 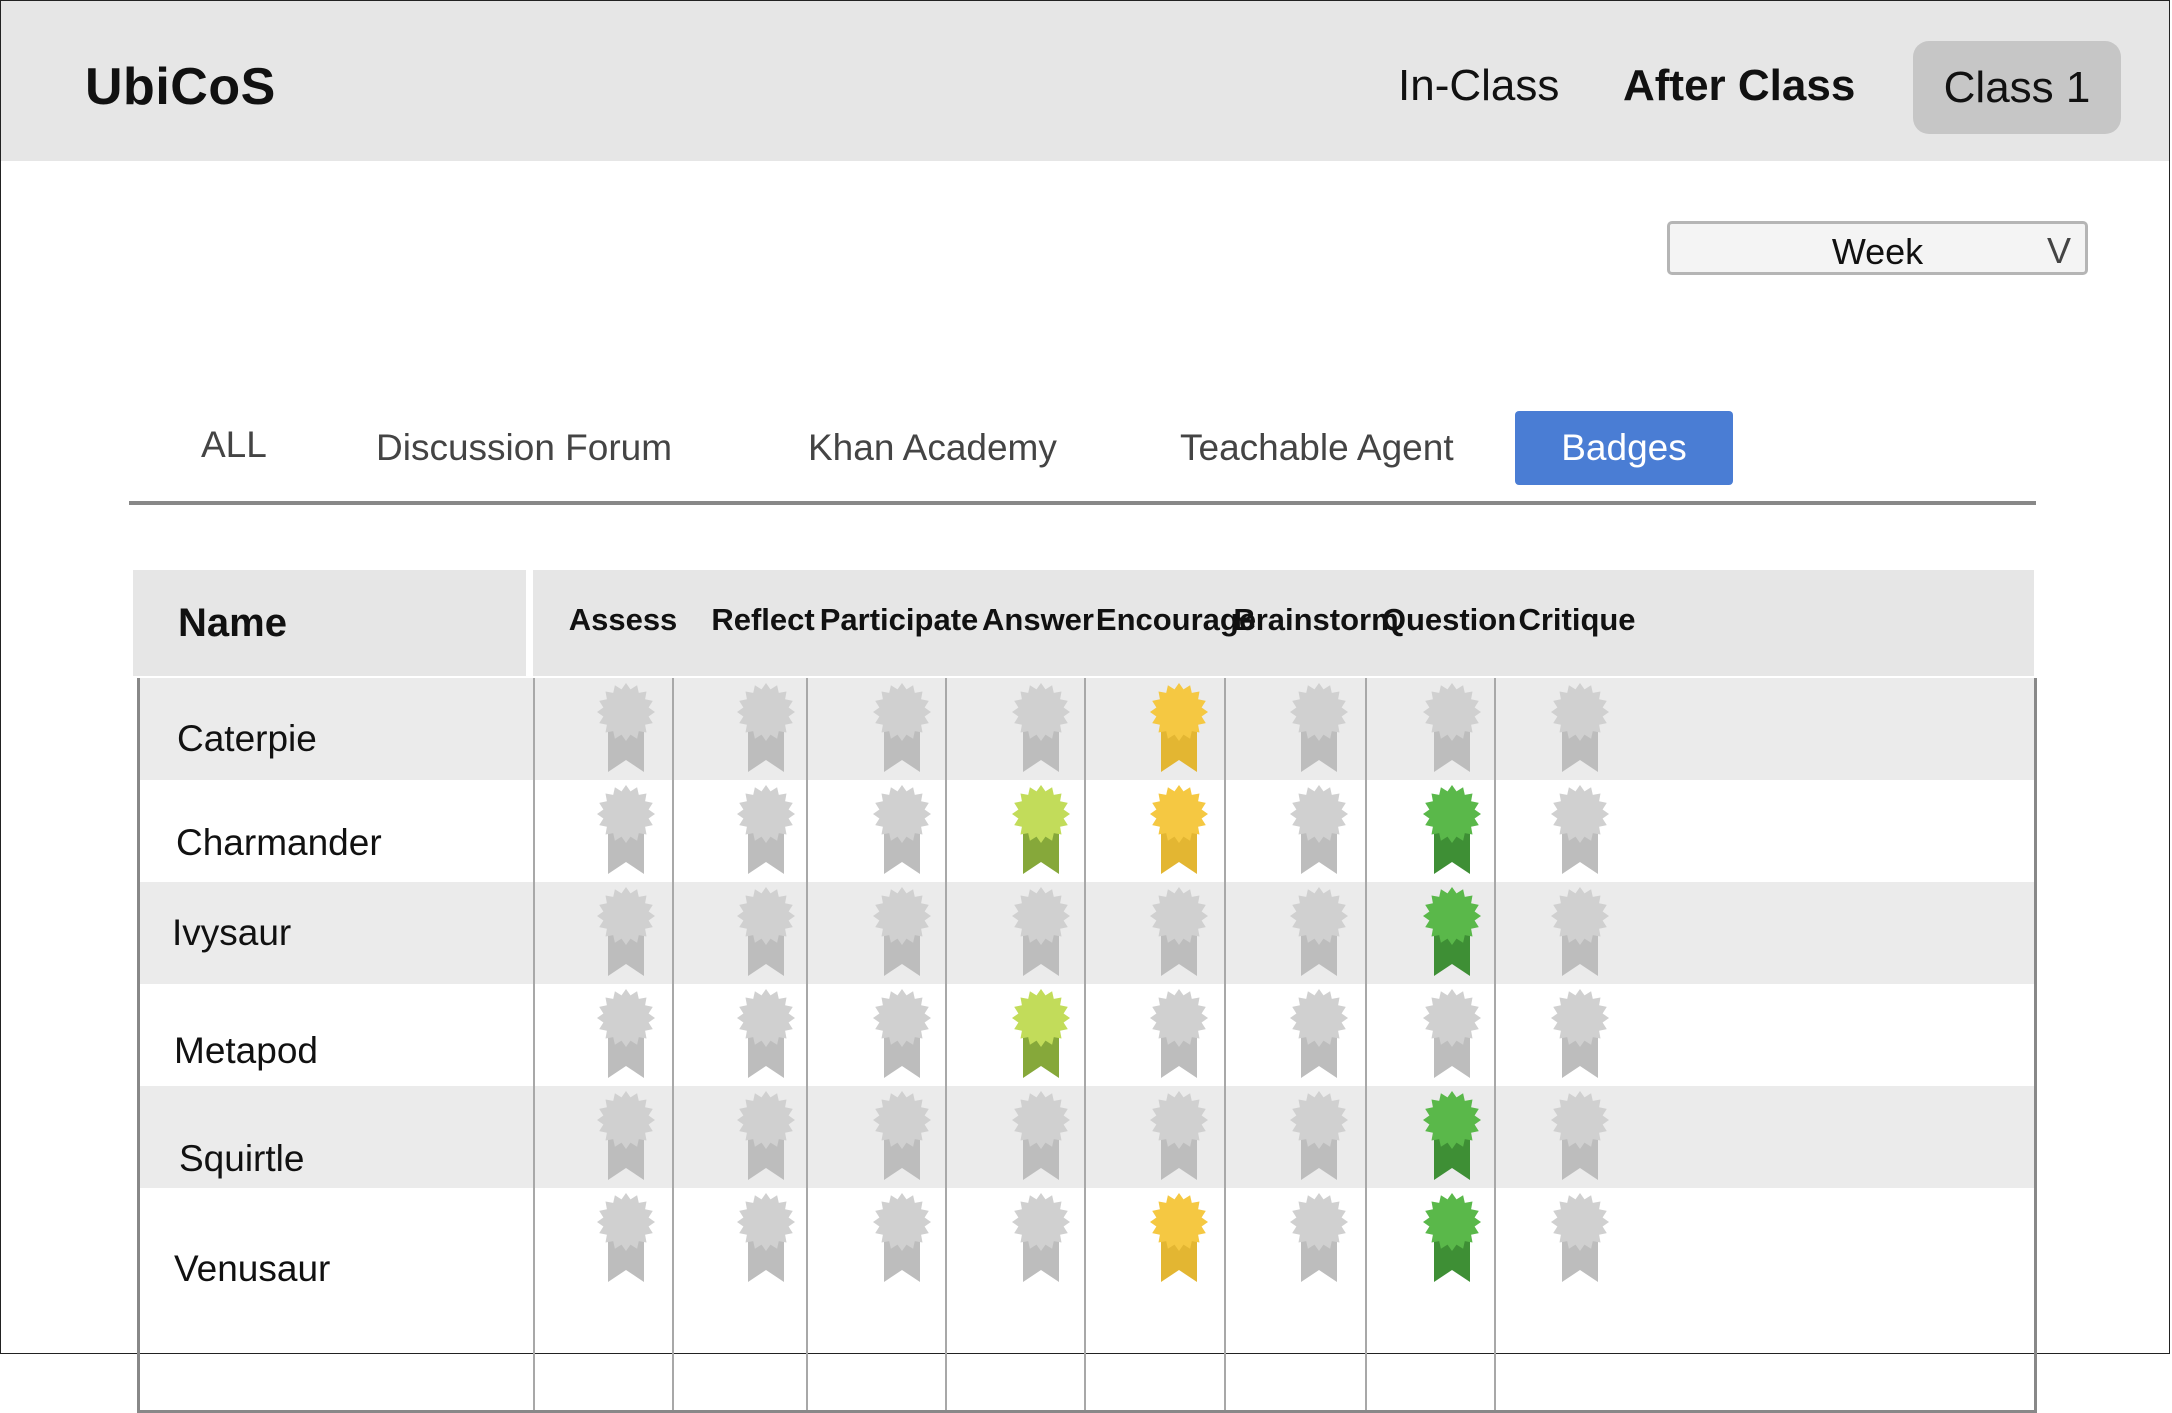 I want to click on tab-teachable-agent: Teachable Agent, so click(x=1317, y=448).